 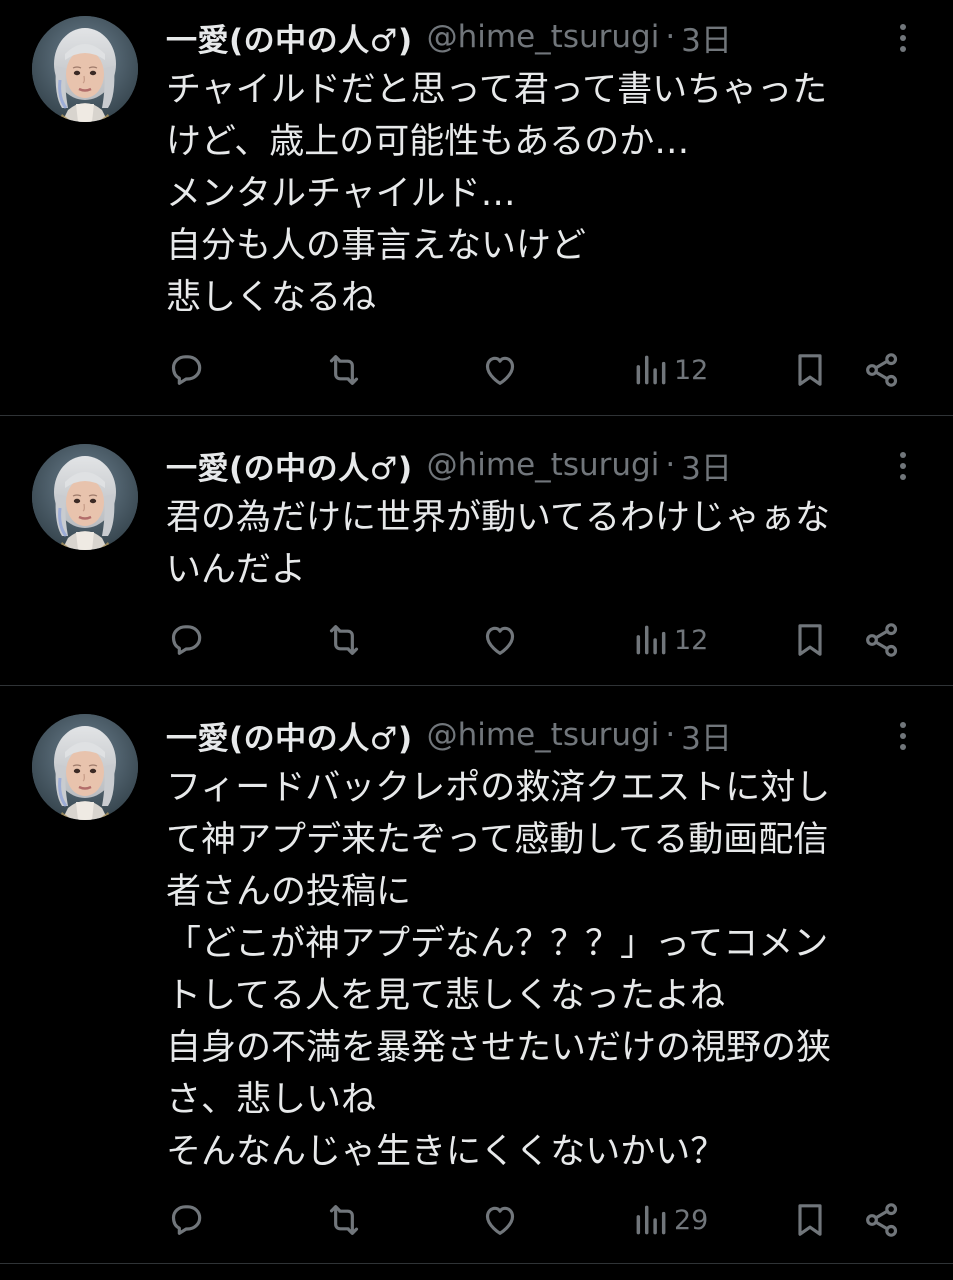 I want to click on tweet-text-line: て神アプデ来たぞって感動してる動画配信, so click(x=497, y=840).